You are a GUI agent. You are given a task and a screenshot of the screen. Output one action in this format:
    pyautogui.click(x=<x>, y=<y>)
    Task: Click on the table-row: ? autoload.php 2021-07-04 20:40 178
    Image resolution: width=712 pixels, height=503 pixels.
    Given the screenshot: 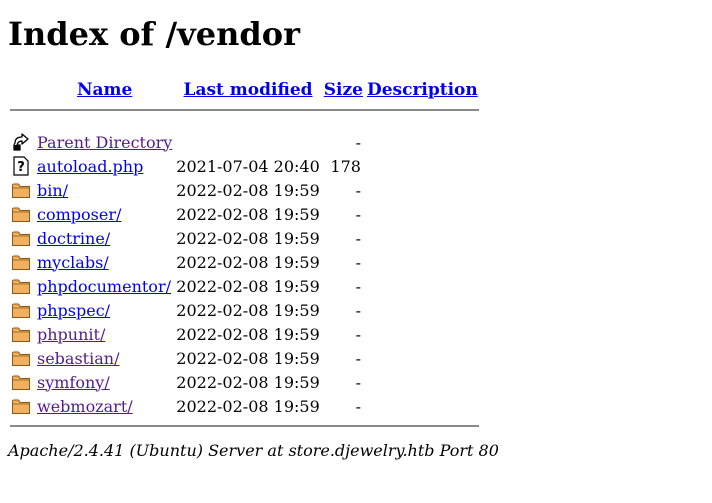 What is the action you would take?
    pyautogui.click(x=244, y=166)
    